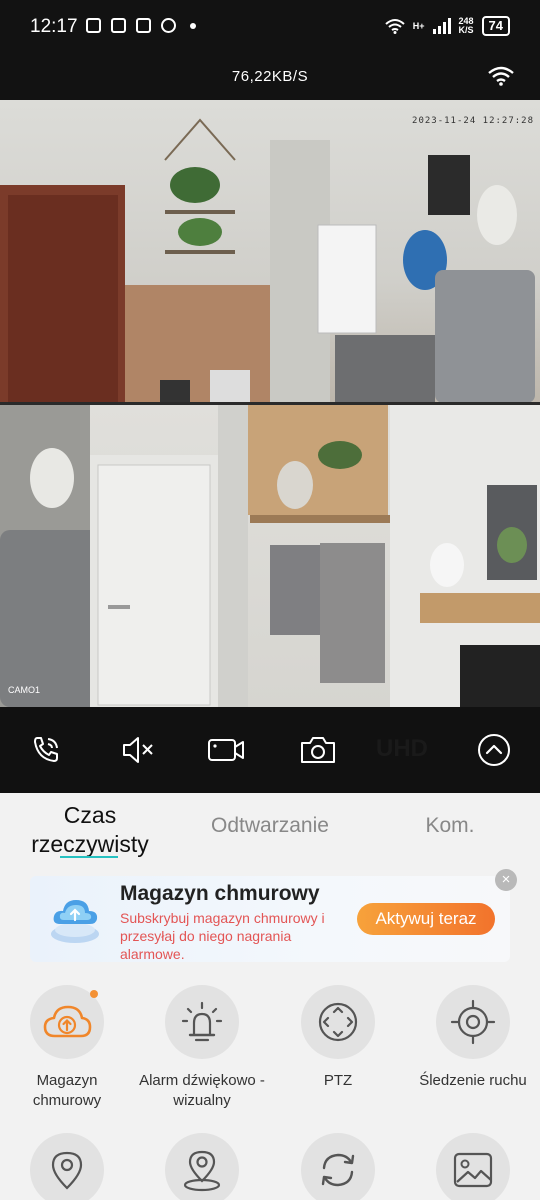 The image size is (540, 1200). I want to click on alarm-light-icon, so click(202, 1021).